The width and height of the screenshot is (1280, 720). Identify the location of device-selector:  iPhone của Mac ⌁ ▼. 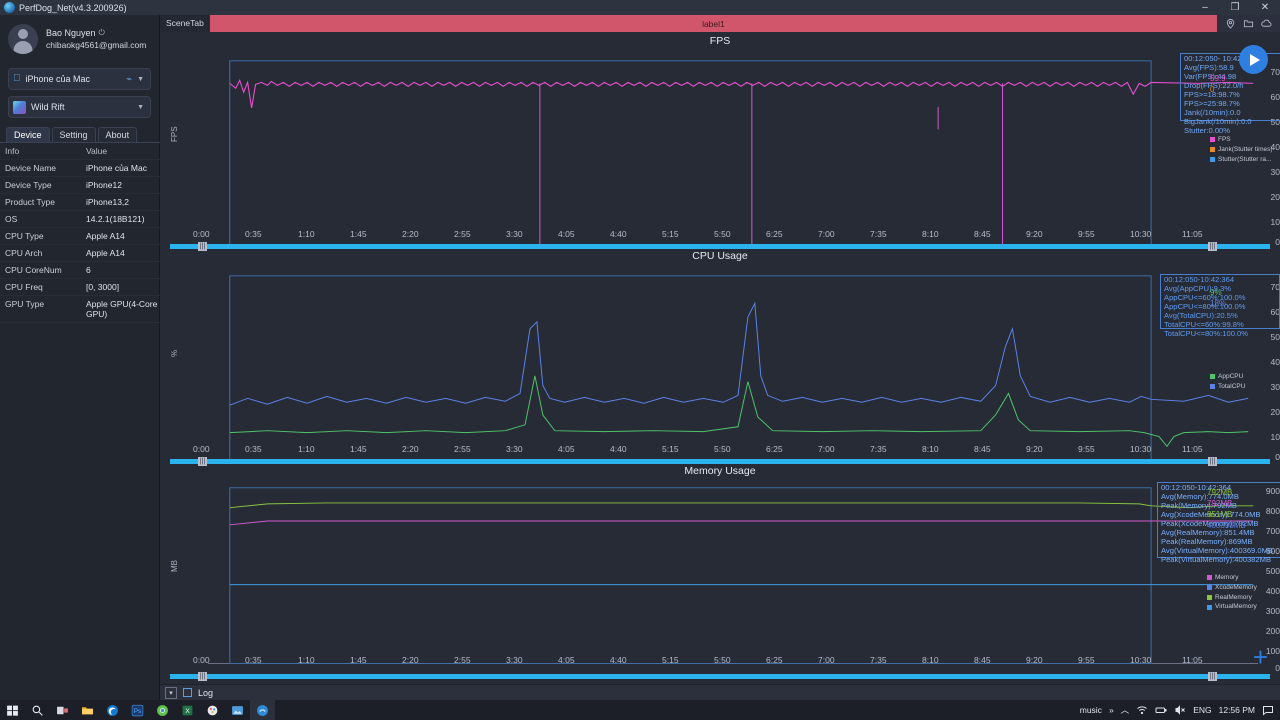
(79, 79).